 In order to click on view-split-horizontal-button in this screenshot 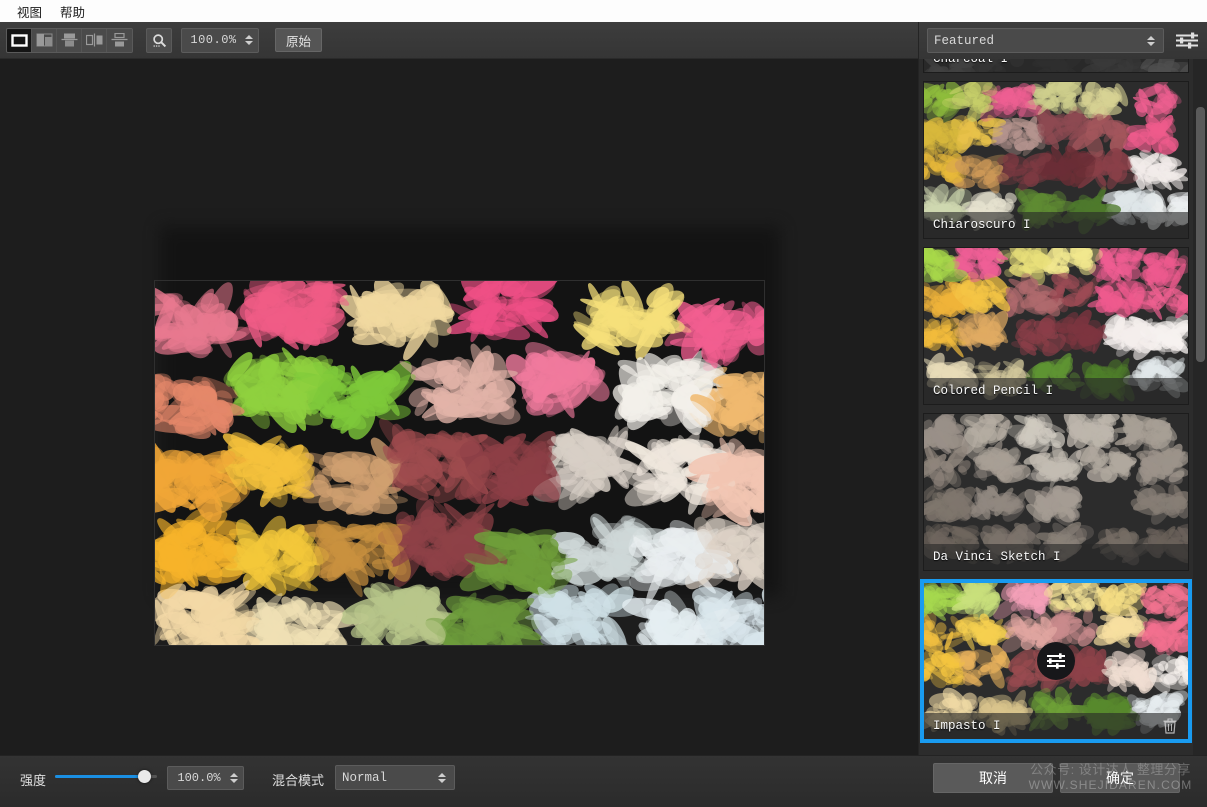, I will do `click(69, 40)`.